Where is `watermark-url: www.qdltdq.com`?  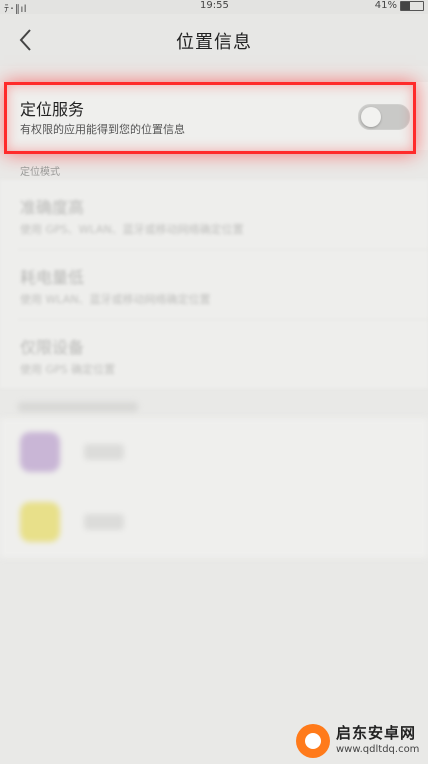 watermark-url: www.qdltdq.com is located at coordinates (378, 749).